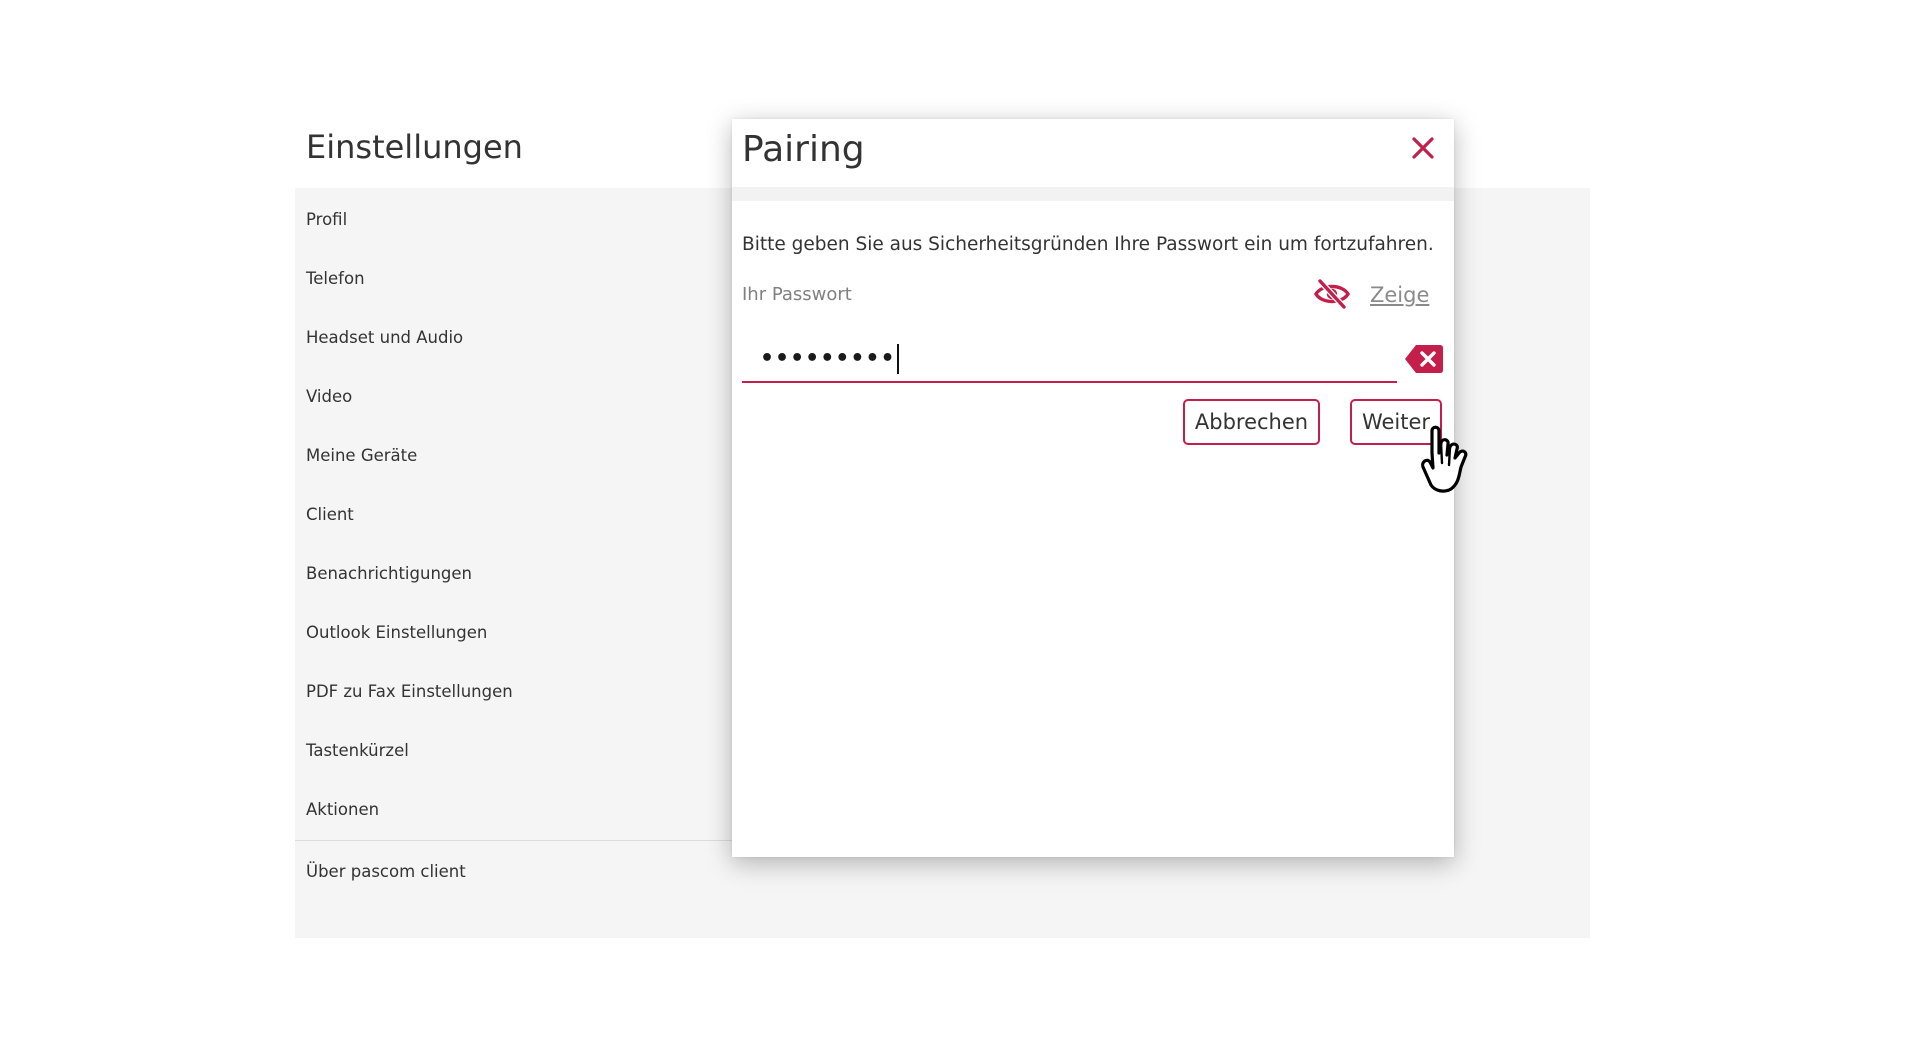 The width and height of the screenshot is (1920, 1040). What do you see at coordinates (1423, 148) in the screenshot?
I see `close-icon` at bounding box center [1423, 148].